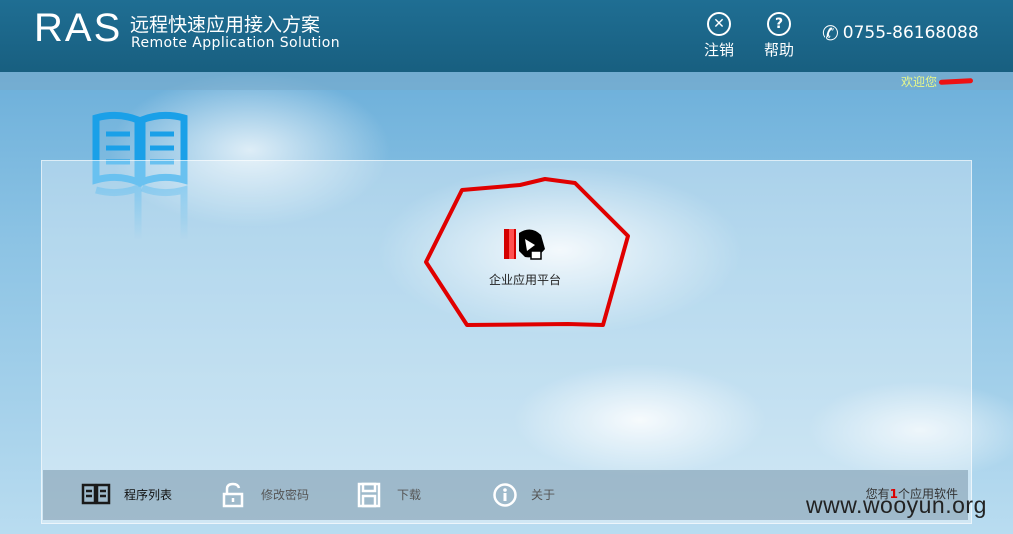 The width and height of the screenshot is (1013, 534). I want to click on ras-logo: RAS, so click(78, 28).